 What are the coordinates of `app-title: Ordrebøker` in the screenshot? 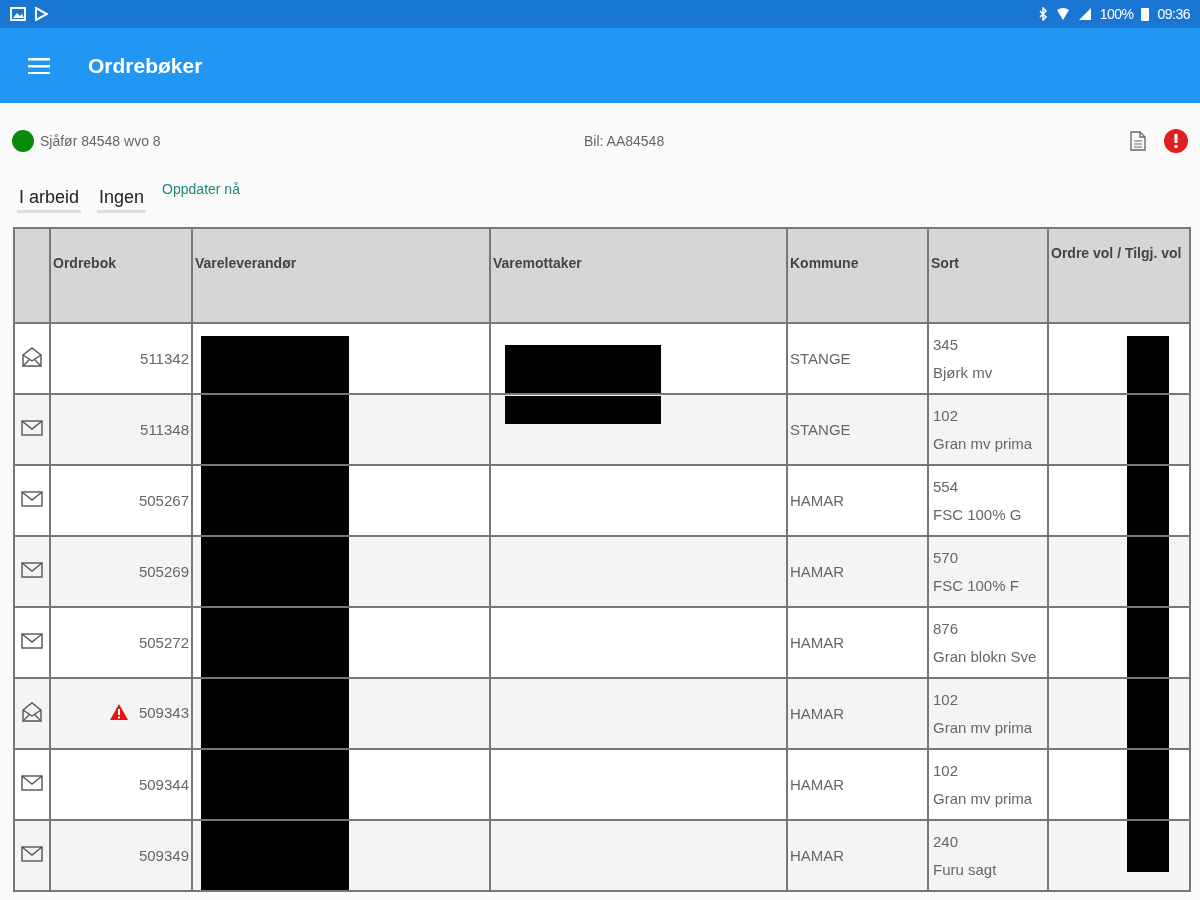 It's located at (145, 65).